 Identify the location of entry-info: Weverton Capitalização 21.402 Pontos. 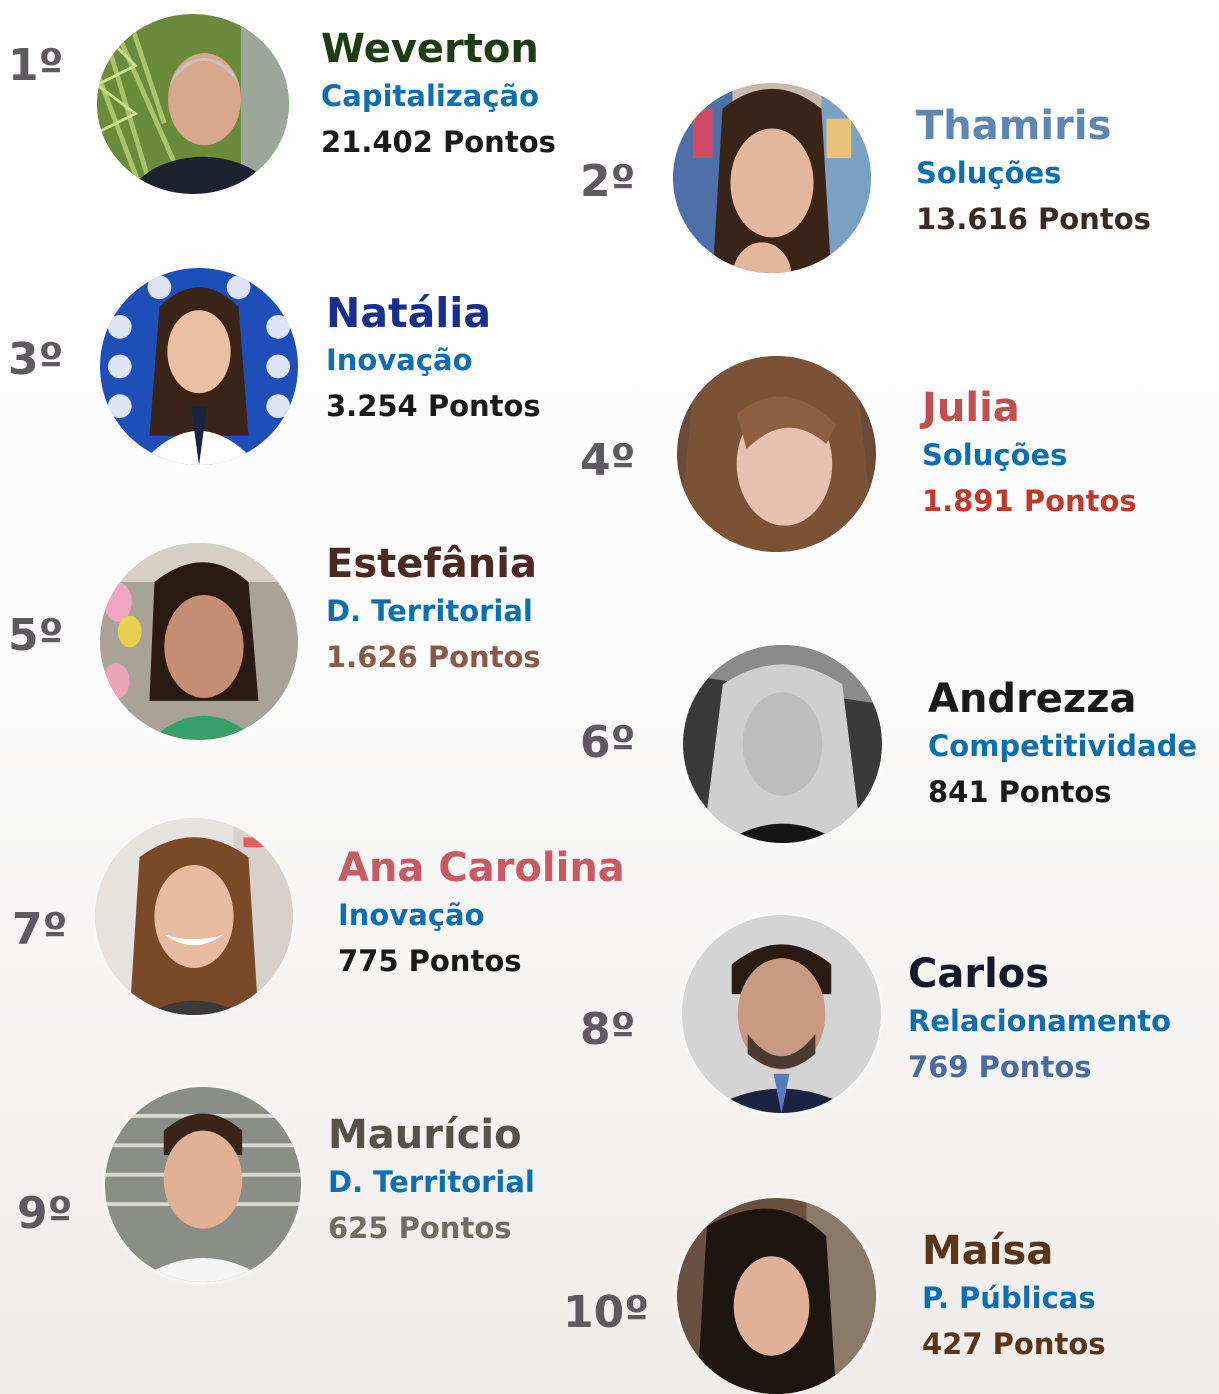
(438, 95).